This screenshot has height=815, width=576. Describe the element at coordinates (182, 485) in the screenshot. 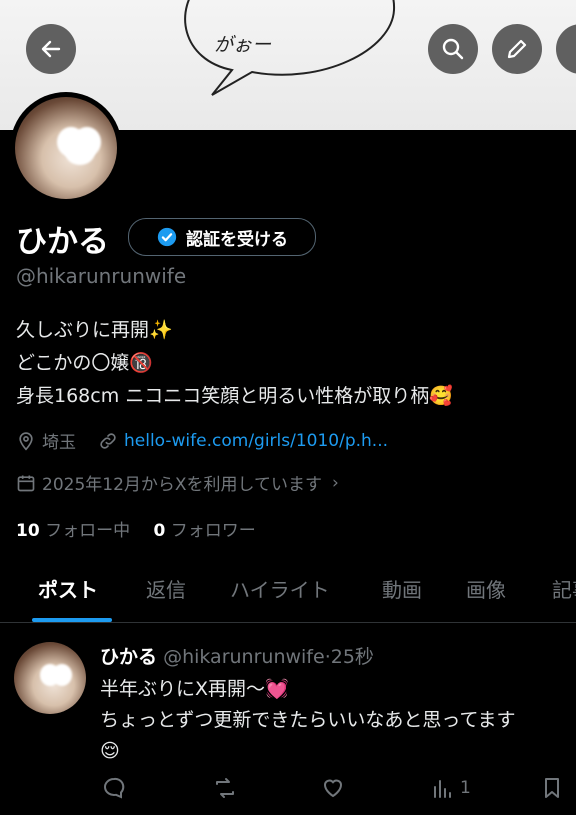

I see `joined-text: 2025年12月からXを利用しています` at that location.